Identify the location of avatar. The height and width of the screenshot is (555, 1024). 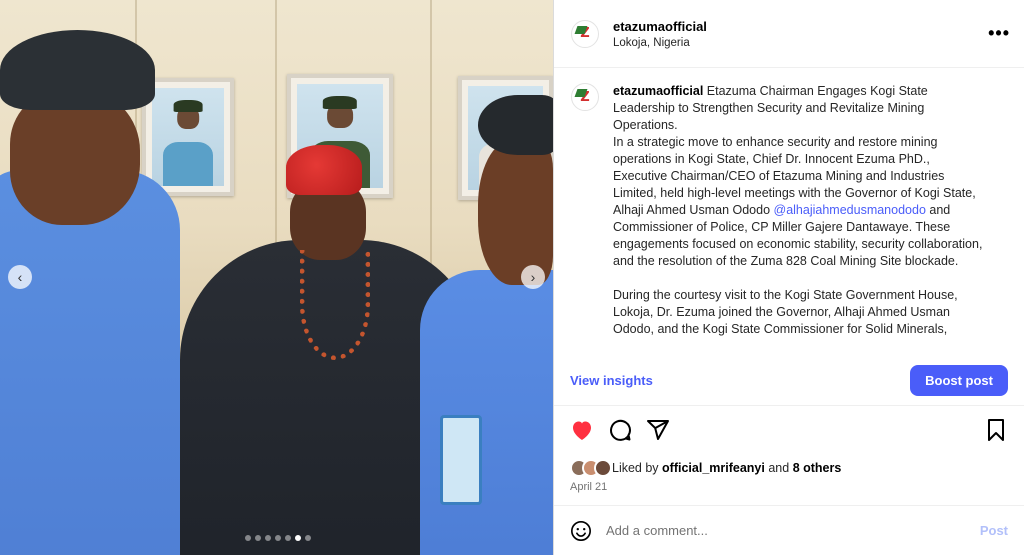
(603, 468).